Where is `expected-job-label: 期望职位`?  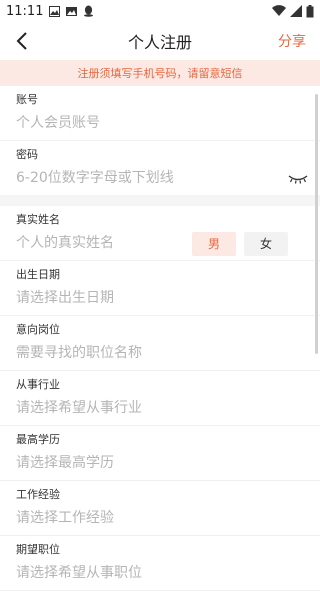
expected-job-label: 期望职位 is located at coordinates (38, 549).